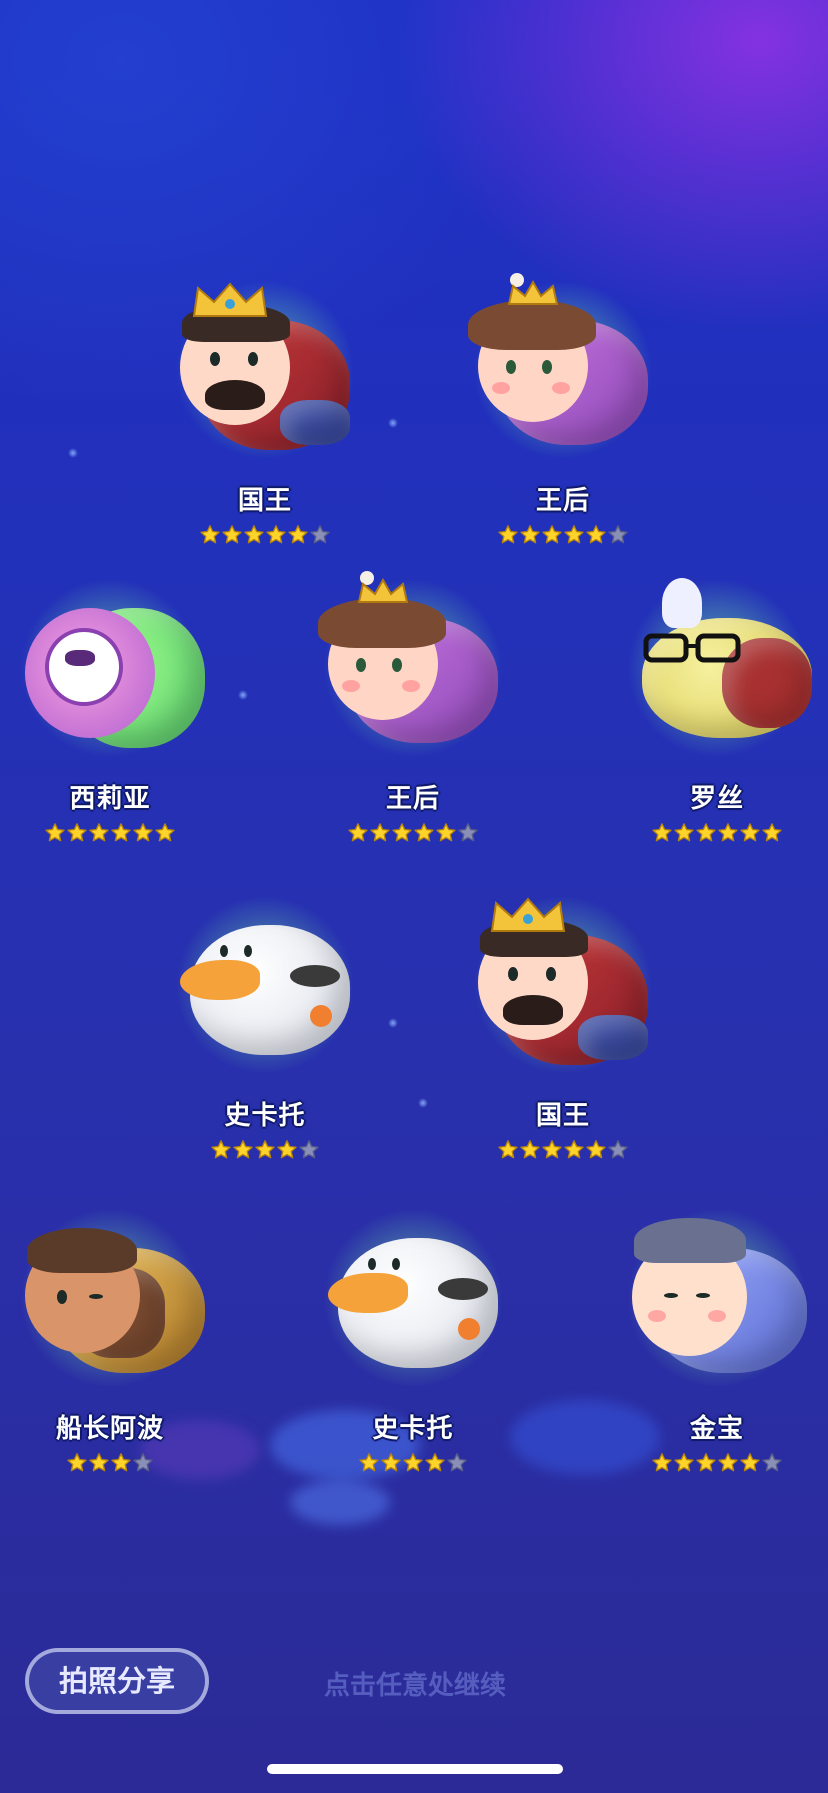 This screenshot has width=828, height=1793. Describe the element at coordinates (717, 663) in the screenshot. I see `roz-character-portrait` at that location.